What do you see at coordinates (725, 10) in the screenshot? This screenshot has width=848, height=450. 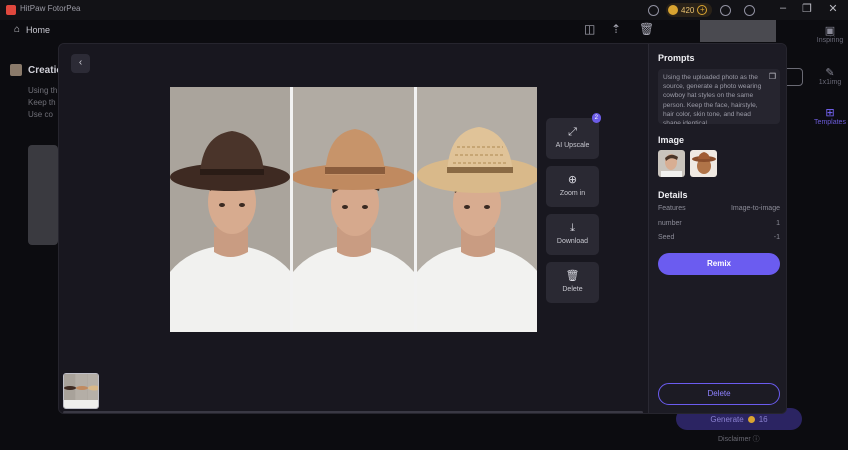 I see `account-icon` at bounding box center [725, 10].